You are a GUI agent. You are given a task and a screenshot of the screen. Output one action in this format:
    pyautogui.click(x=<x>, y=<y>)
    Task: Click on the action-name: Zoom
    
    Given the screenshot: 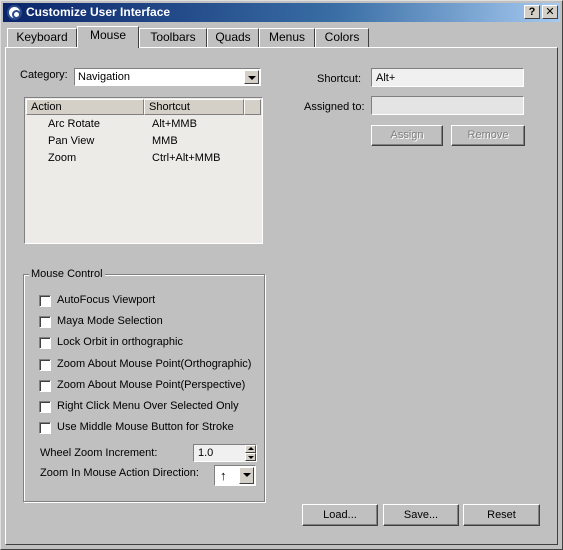 What is the action you would take?
    pyautogui.click(x=62, y=158)
    